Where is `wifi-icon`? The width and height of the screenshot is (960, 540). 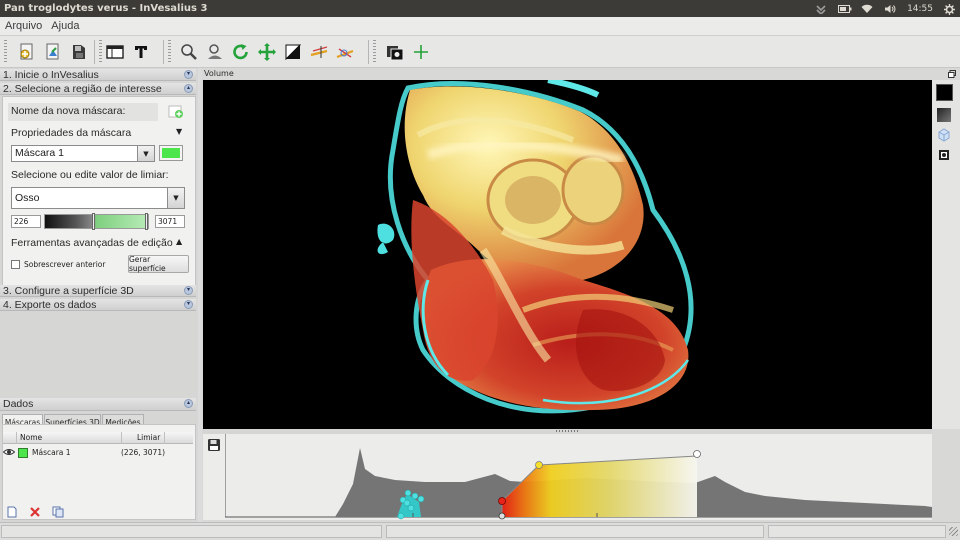 wifi-icon is located at coordinates (867, 9).